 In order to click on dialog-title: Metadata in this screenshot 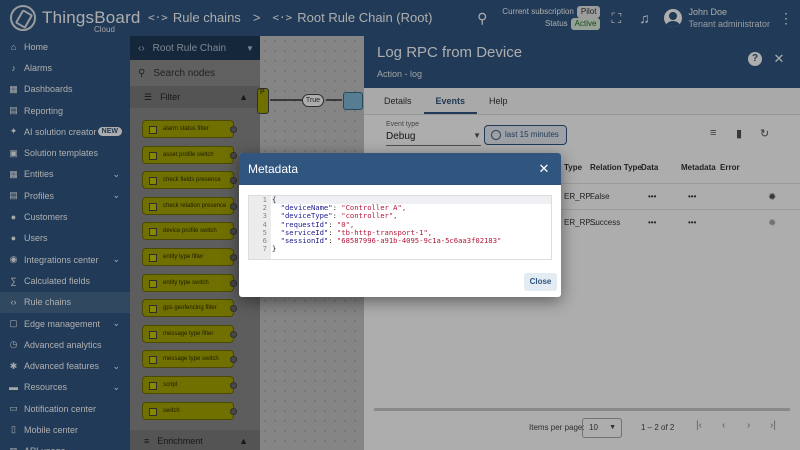, I will do `click(273, 169)`.